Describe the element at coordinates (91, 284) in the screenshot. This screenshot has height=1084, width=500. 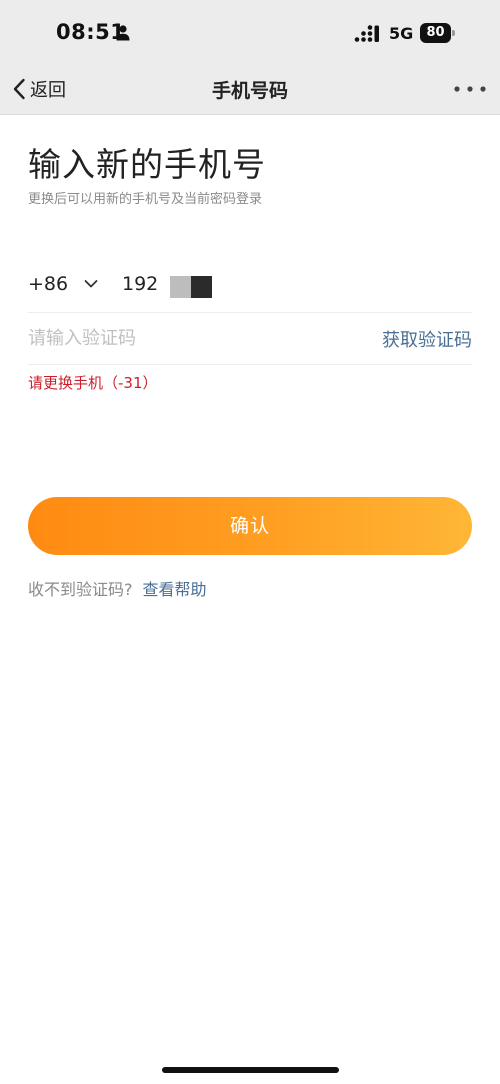
I see `chevron-down-icon` at that location.